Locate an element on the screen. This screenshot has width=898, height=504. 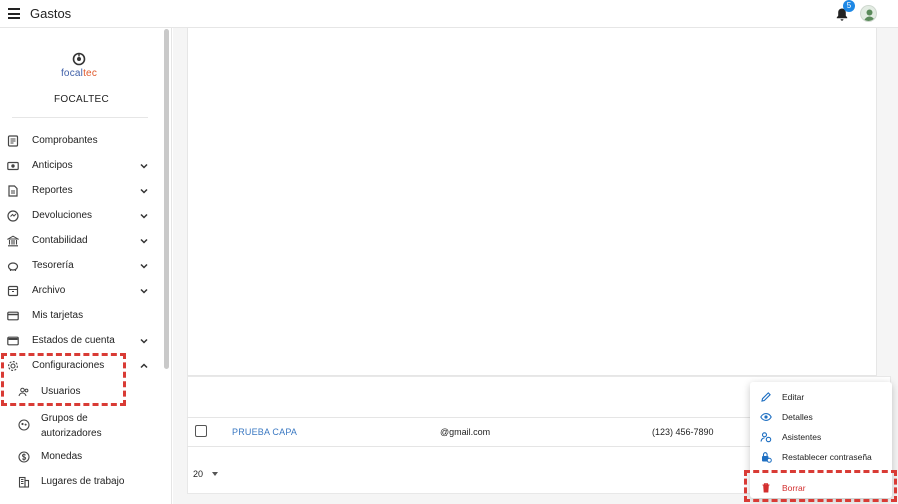
menu-item-label: Asistentes is located at coordinates (802, 437).